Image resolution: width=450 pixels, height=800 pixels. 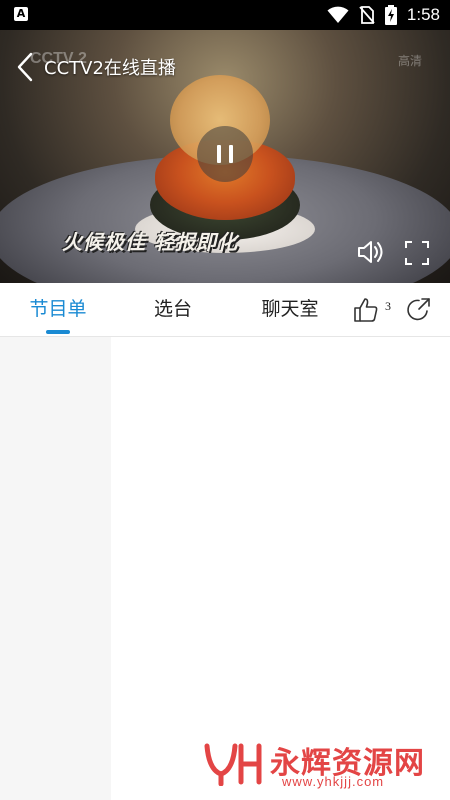 I want to click on pause-button, so click(x=225, y=154).